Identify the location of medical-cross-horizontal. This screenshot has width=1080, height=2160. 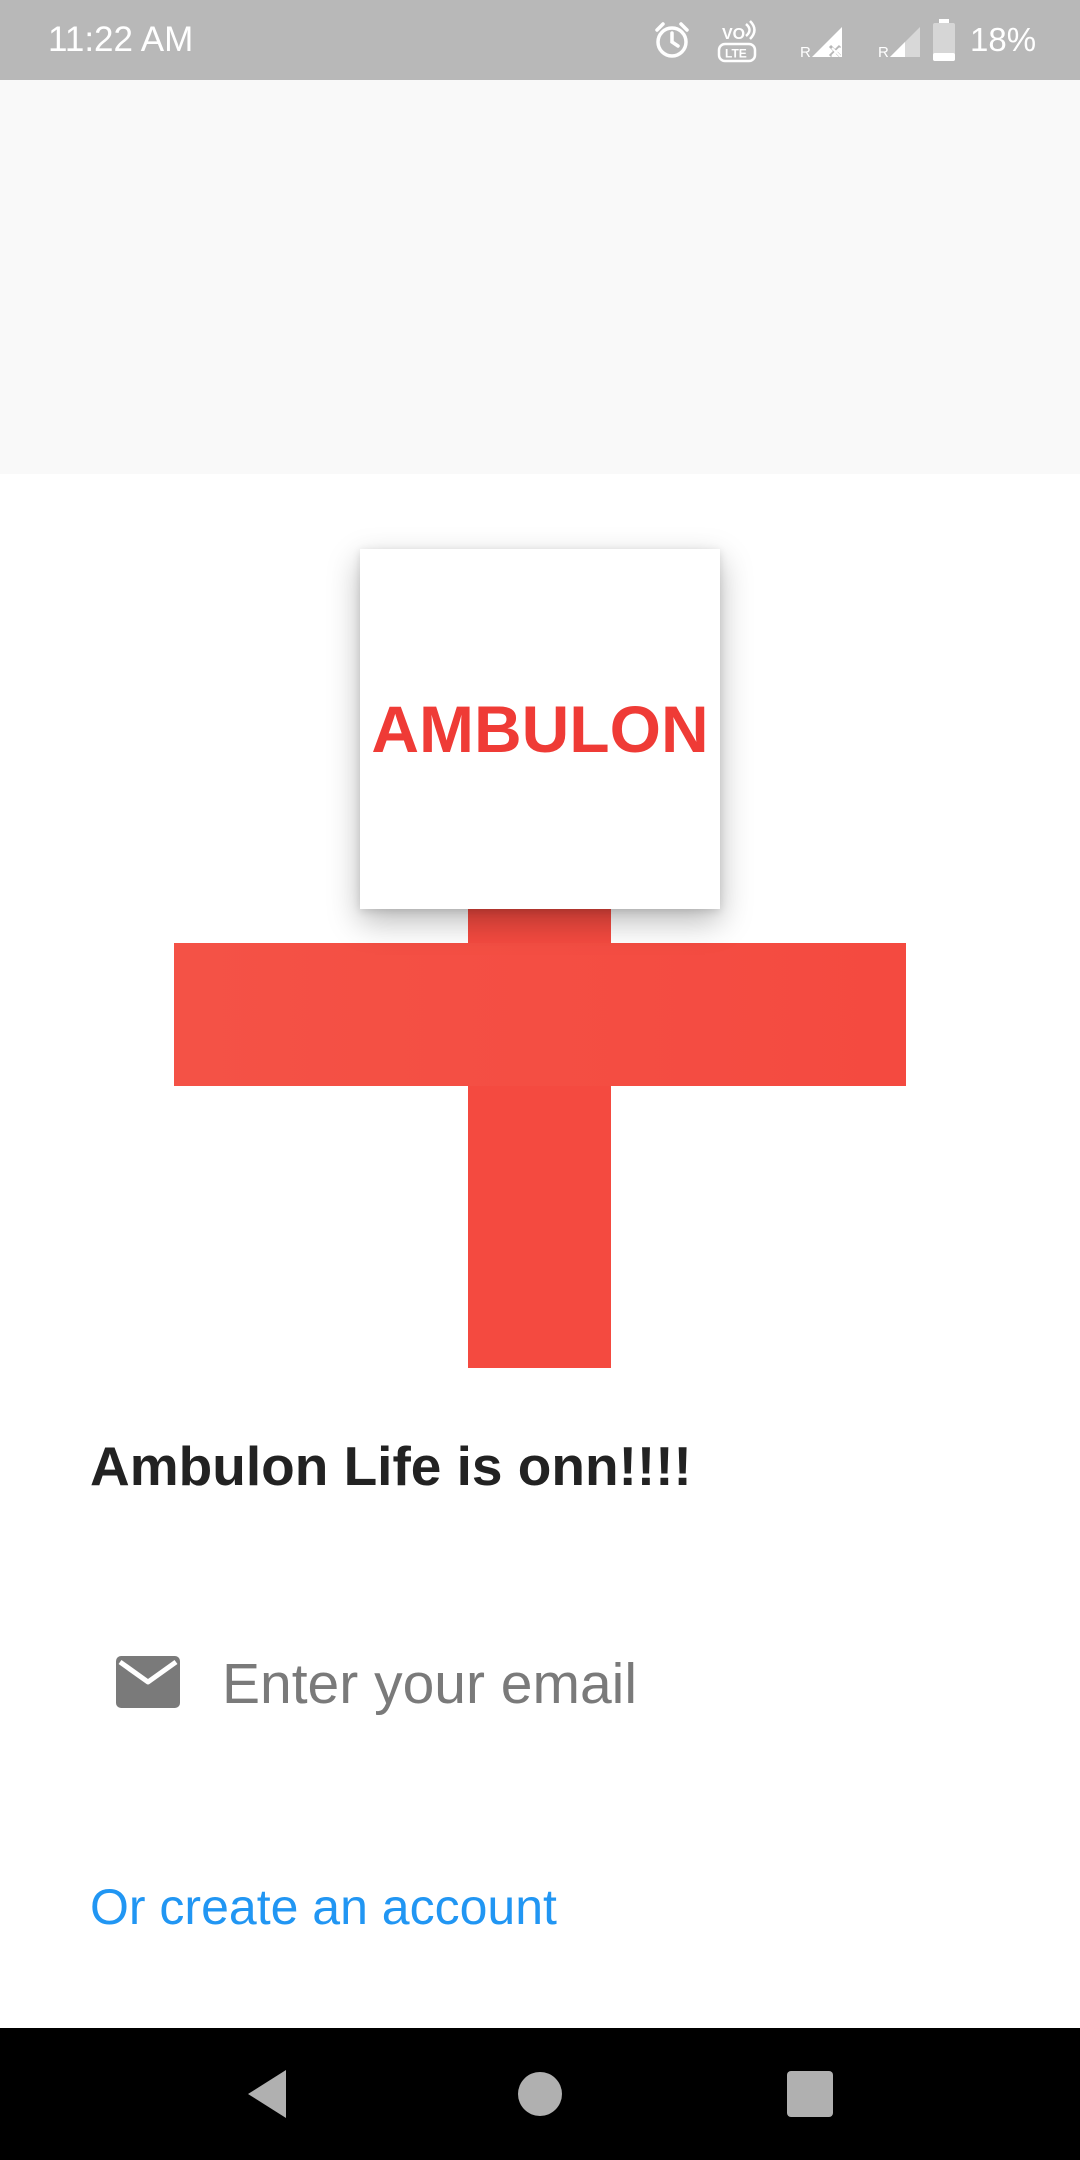
(540, 1014).